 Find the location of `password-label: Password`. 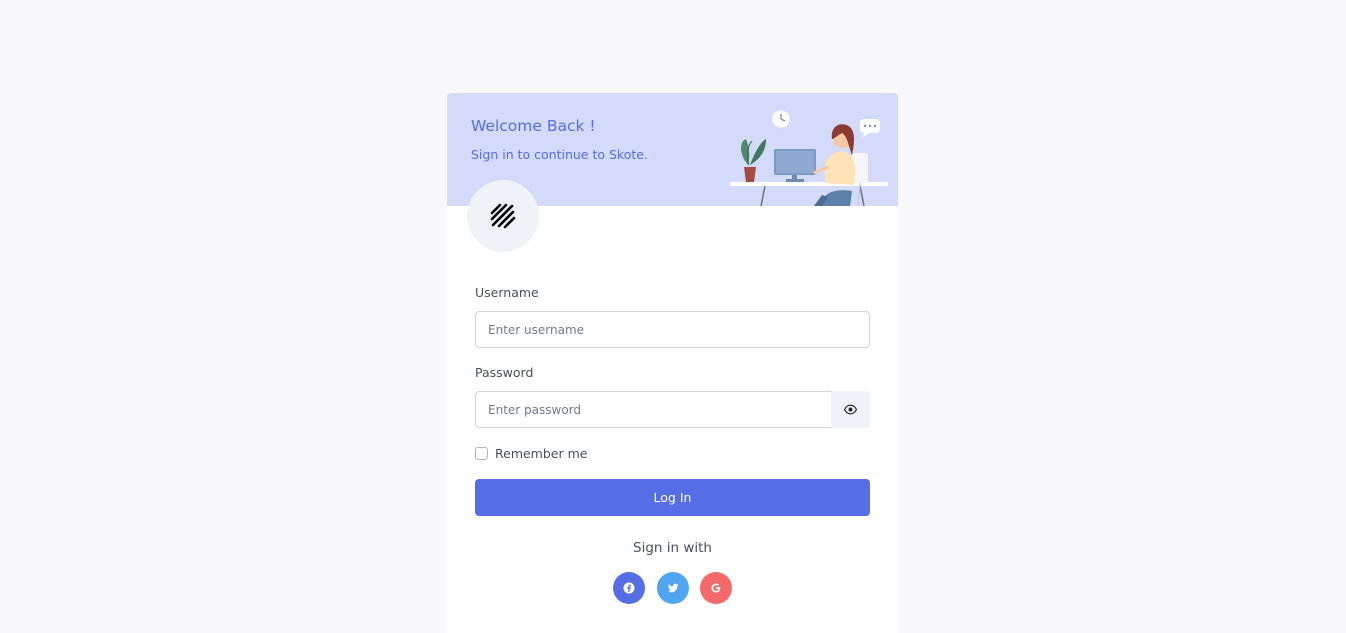

password-label: Password is located at coordinates (504, 372).